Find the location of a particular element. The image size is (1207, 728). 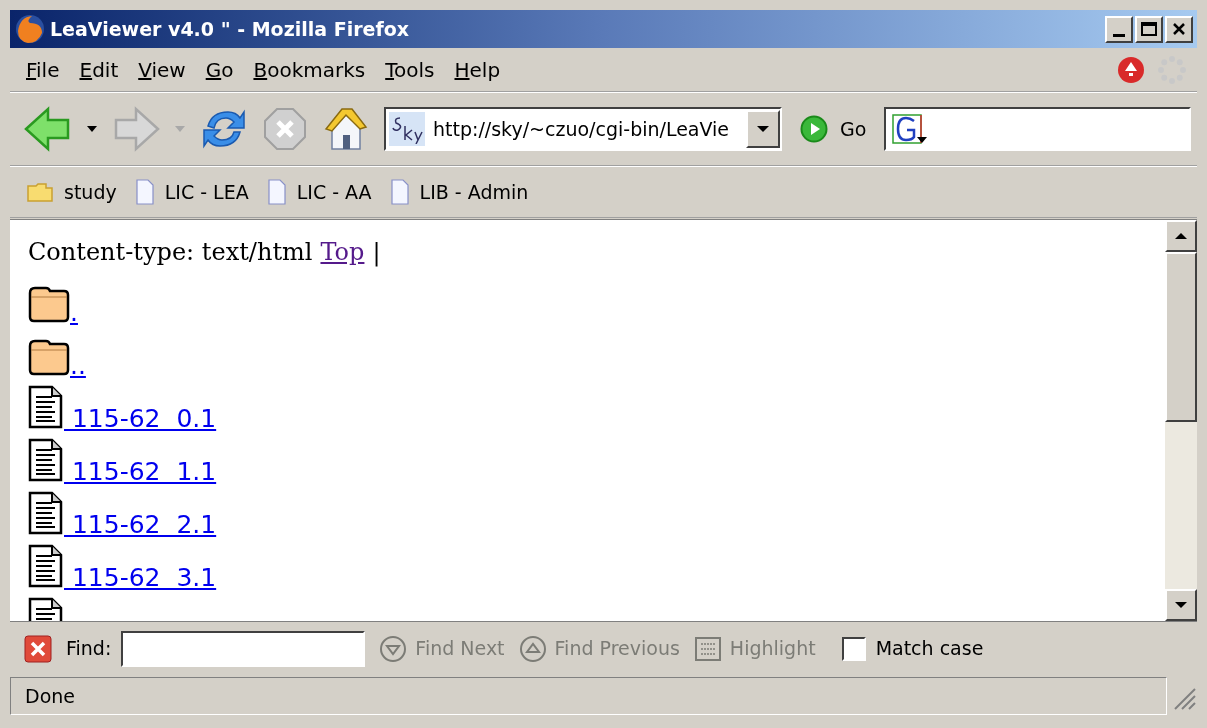

maximize-button is located at coordinates (1149, 29).